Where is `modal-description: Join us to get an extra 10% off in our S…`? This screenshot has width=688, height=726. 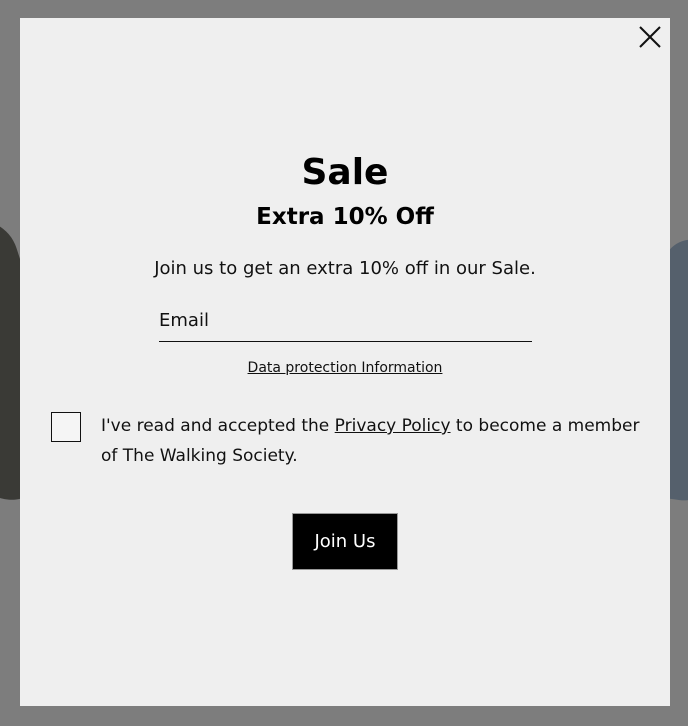 modal-description: Join us to get an extra 10% off in our S… is located at coordinates (345, 268).